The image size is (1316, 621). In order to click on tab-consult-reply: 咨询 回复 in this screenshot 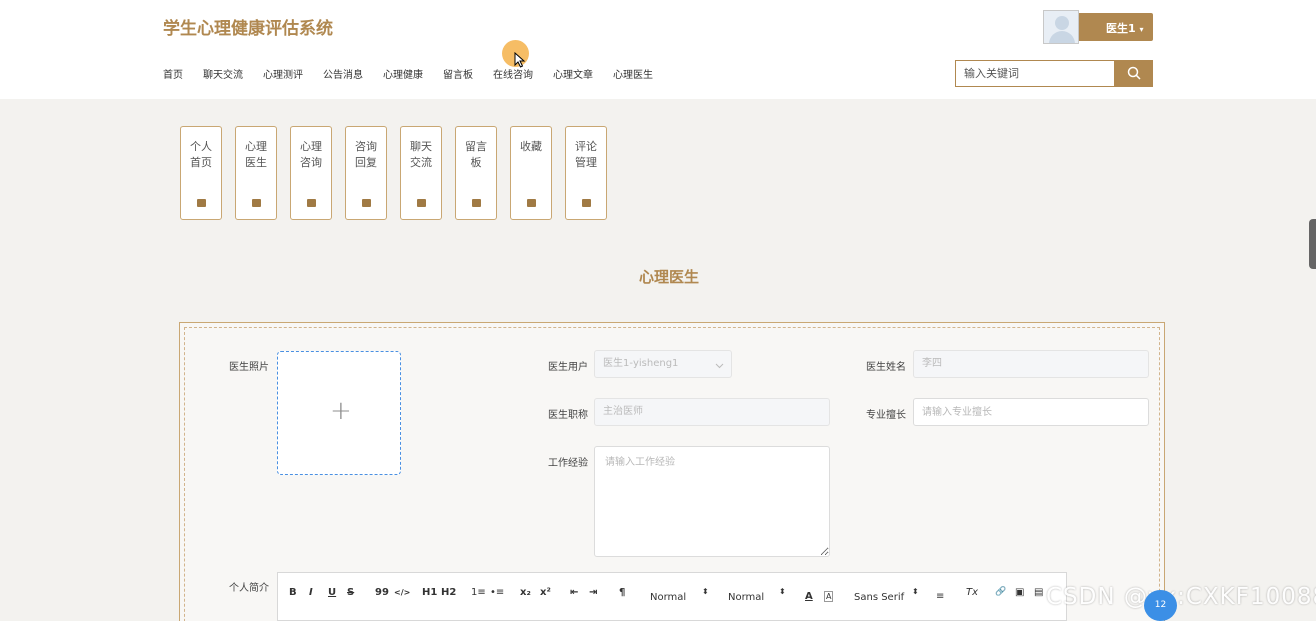, I will do `click(366, 173)`.